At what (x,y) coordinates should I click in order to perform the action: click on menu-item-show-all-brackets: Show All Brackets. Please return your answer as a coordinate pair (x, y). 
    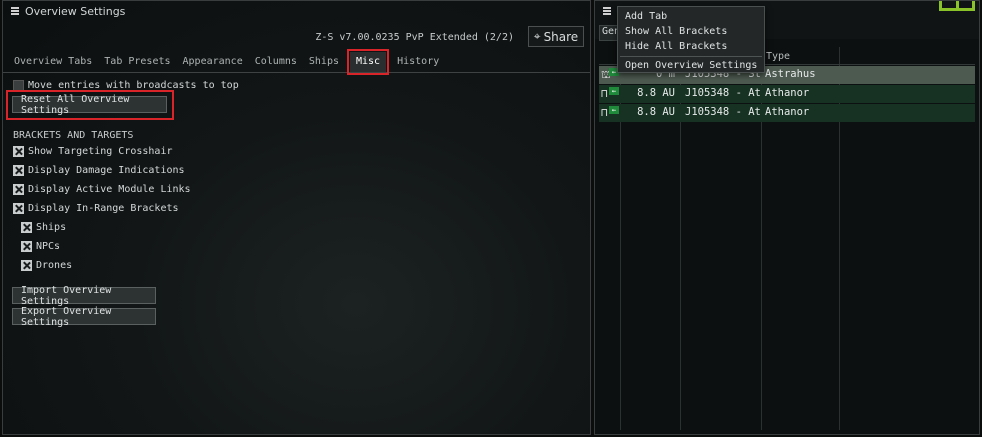
    Looking at the image, I should click on (676, 31).